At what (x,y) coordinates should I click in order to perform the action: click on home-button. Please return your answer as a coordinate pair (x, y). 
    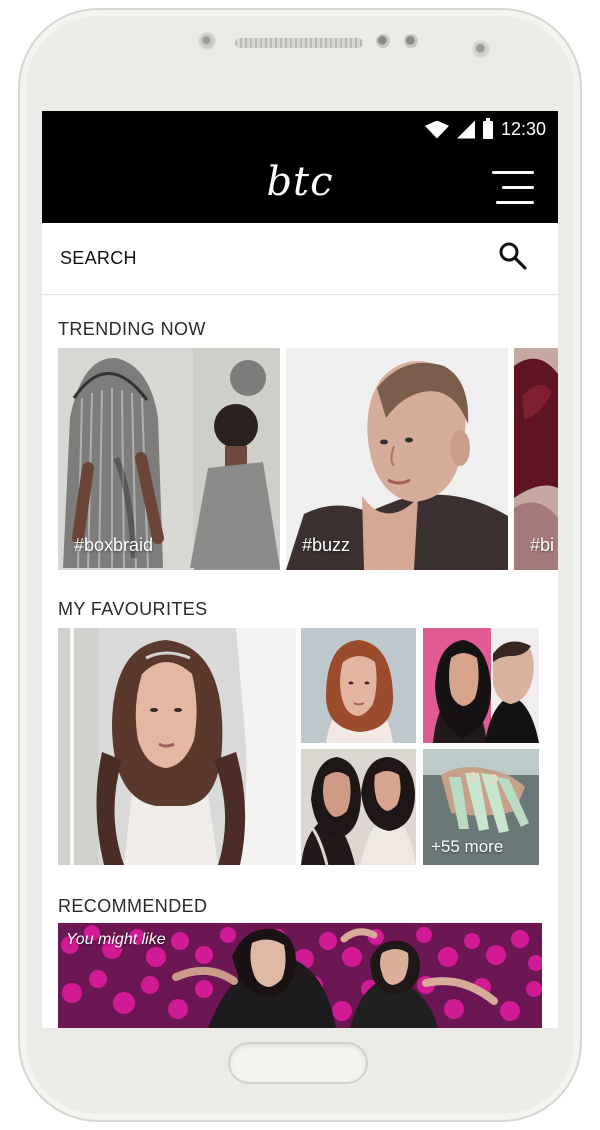
    Looking at the image, I should click on (298, 1063).